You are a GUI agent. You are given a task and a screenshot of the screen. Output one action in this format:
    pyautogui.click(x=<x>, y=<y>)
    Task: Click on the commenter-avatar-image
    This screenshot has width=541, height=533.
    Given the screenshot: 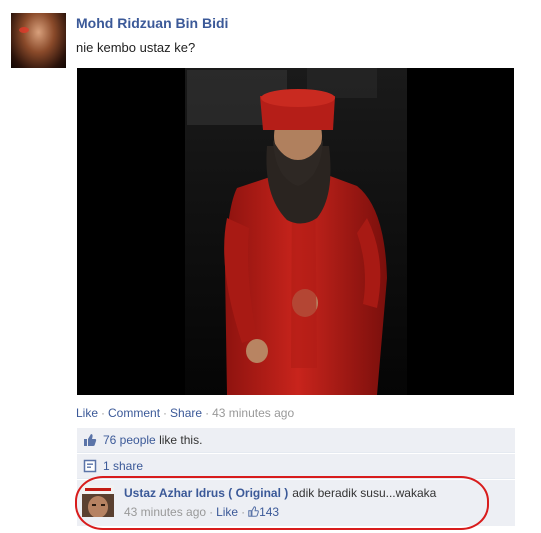 What is the action you would take?
    pyautogui.click(x=98, y=501)
    